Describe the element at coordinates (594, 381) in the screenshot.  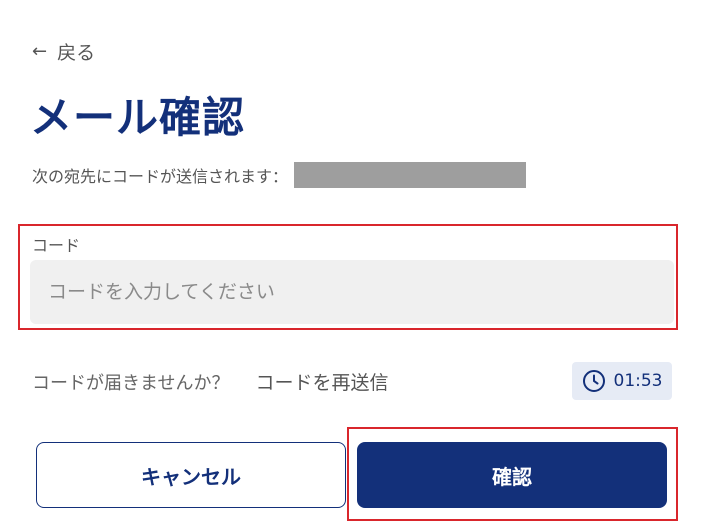
I see `clock-icon` at that location.